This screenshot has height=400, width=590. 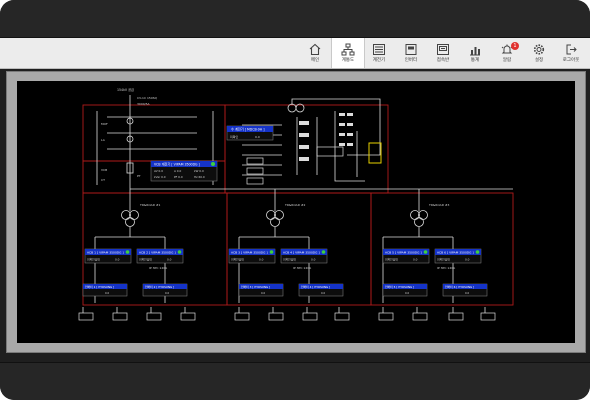 I want to click on vcb-panel-title: VCB 계전기 [ VIPAM 3500DG ], so click(x=177, y=164).